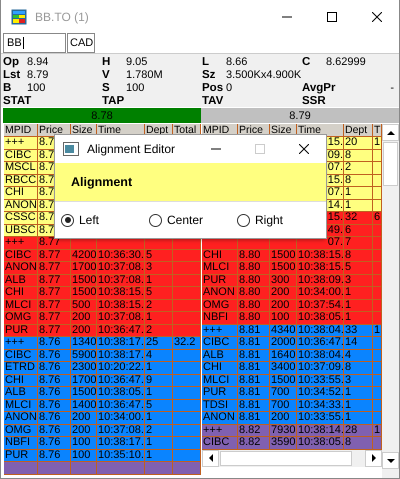  I want to click on symbol-field: BB, so click(34, 43).